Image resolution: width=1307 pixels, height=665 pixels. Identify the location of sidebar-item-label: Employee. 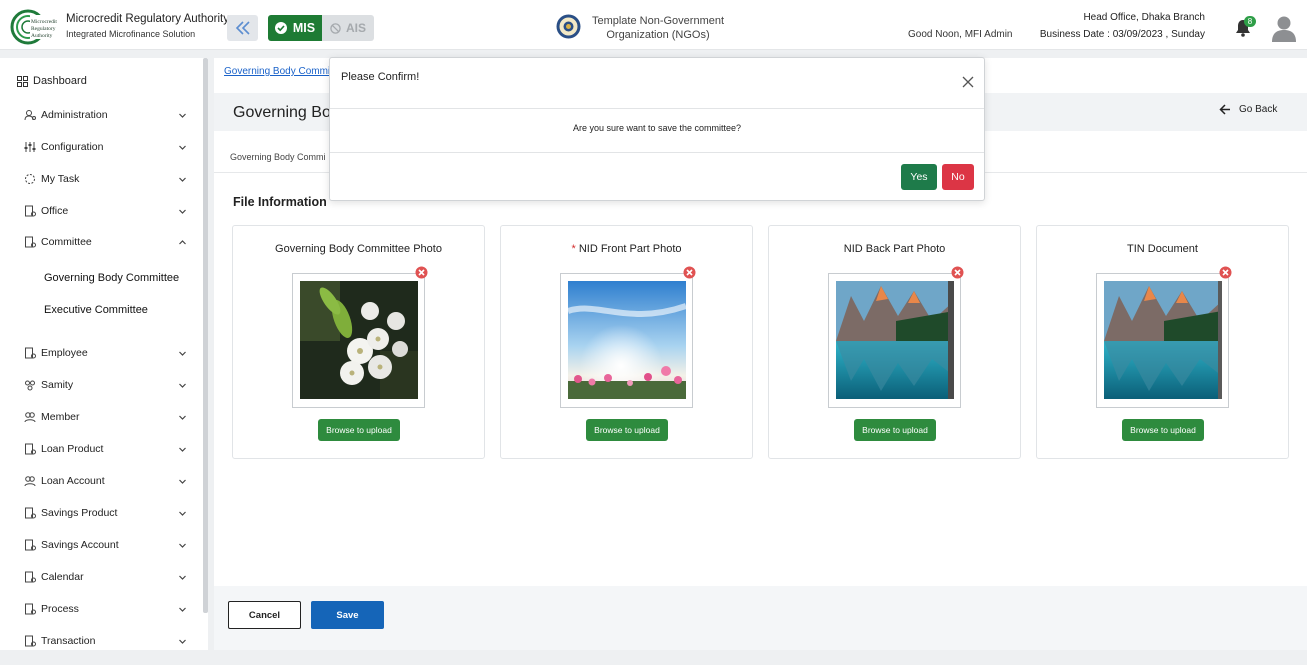
(64, 353).